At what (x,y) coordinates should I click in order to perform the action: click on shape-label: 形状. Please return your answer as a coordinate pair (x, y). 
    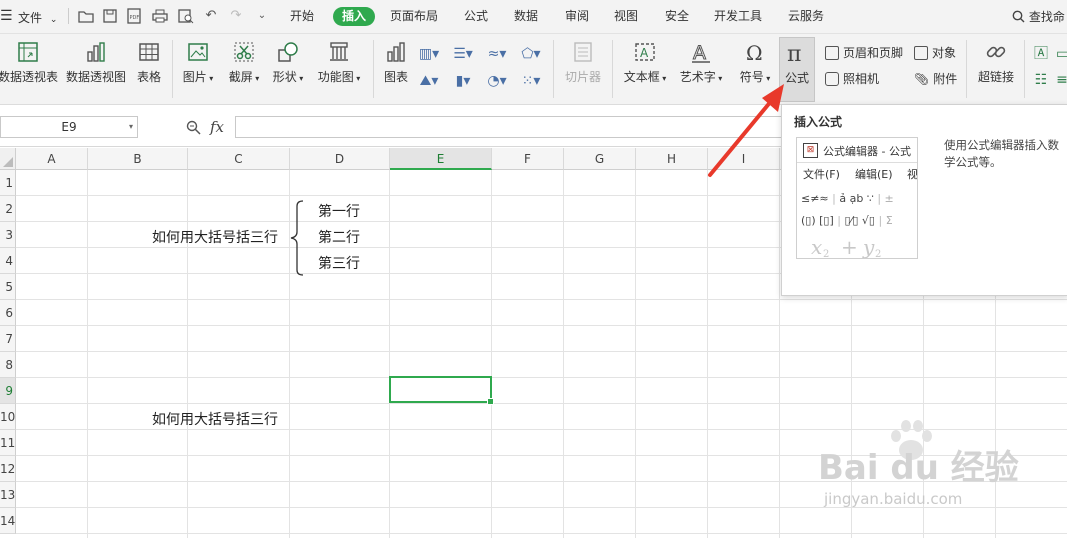
    Looking at the image, I should click on (284, 77).